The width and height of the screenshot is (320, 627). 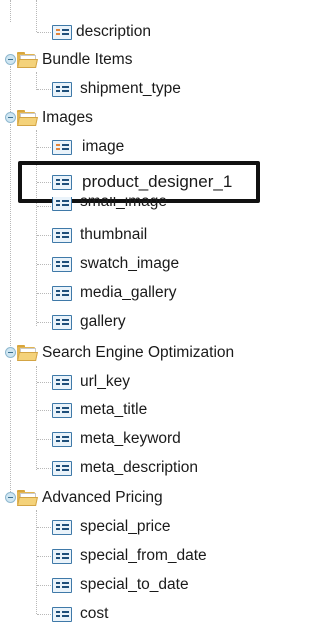 I want to click on tree-item-media-gallery: media_gallery, so click(x=152, y=293).